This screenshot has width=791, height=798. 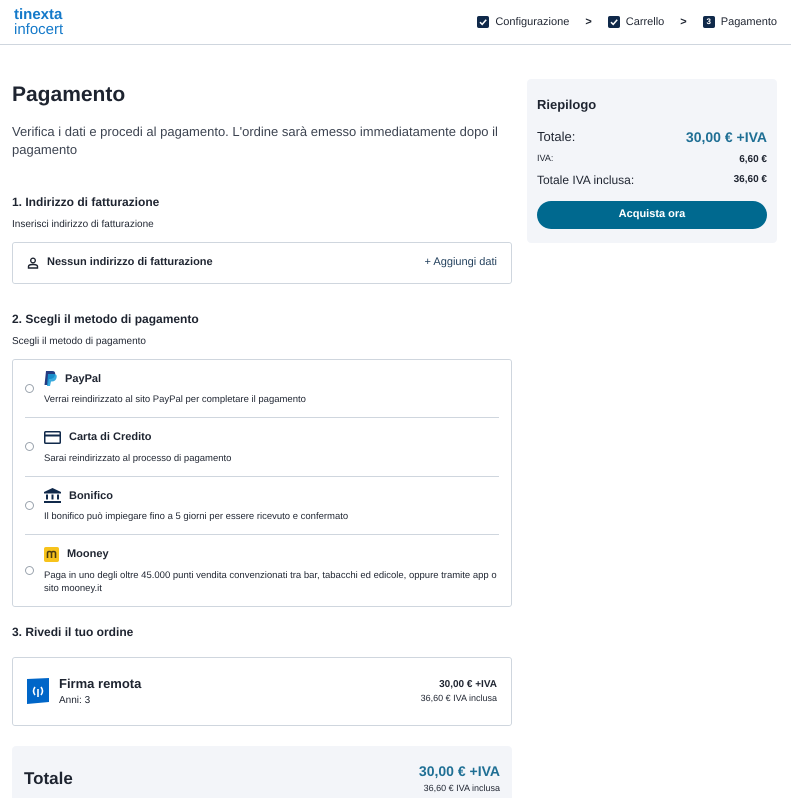 What do you see at coordinates (69, 95) in the screenshot?
I see `page-title: Pagamento` at bounding box center [69, 95].